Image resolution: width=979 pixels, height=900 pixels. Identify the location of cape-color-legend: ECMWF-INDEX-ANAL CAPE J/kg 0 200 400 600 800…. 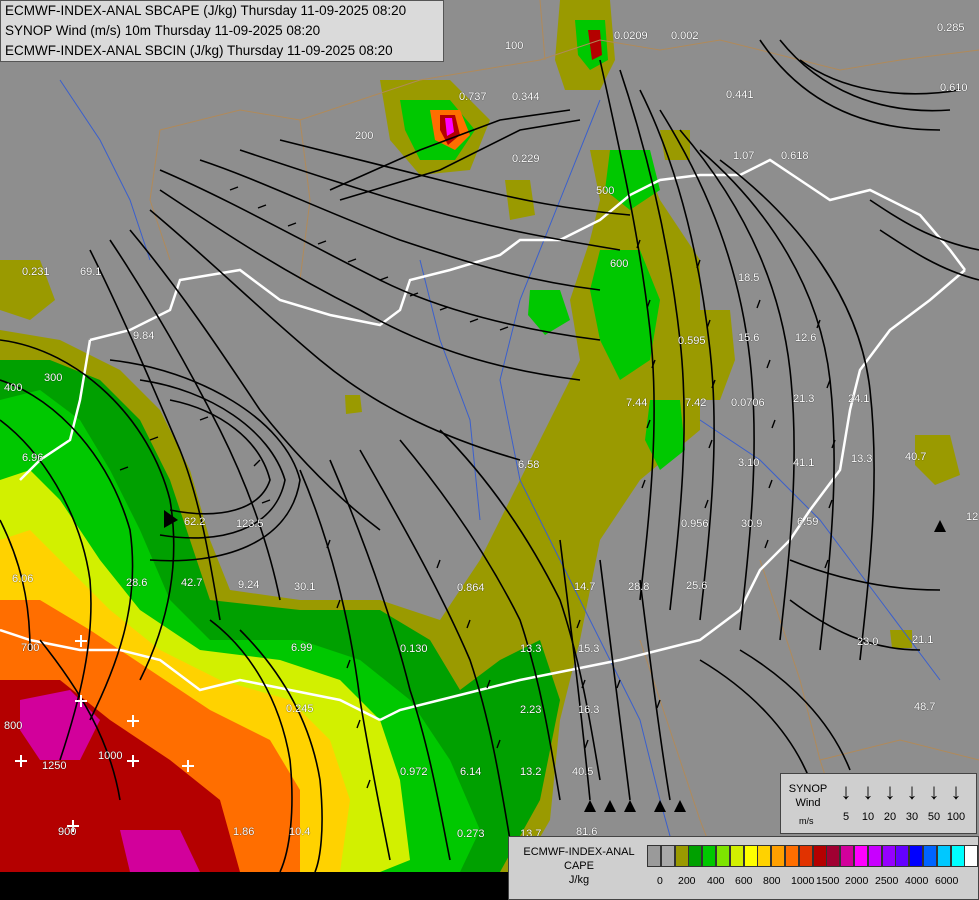
(743, 868).